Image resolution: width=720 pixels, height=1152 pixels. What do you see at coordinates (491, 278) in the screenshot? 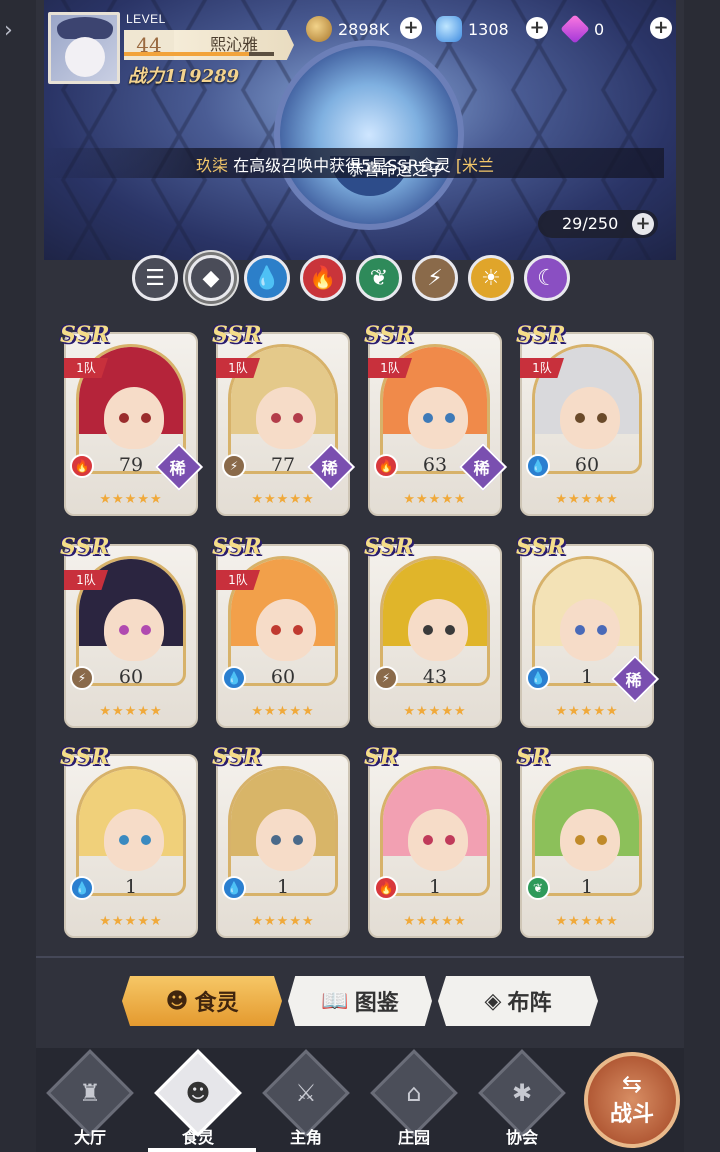
I see `filter-light-icon: ☀` at bounding box center [491, 278].